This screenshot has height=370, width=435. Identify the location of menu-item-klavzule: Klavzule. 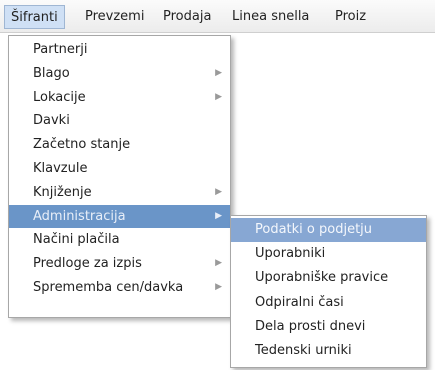
(119, 169).